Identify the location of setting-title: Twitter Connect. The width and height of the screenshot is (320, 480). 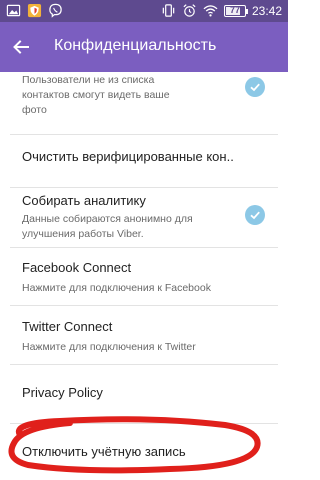
(67, 326).